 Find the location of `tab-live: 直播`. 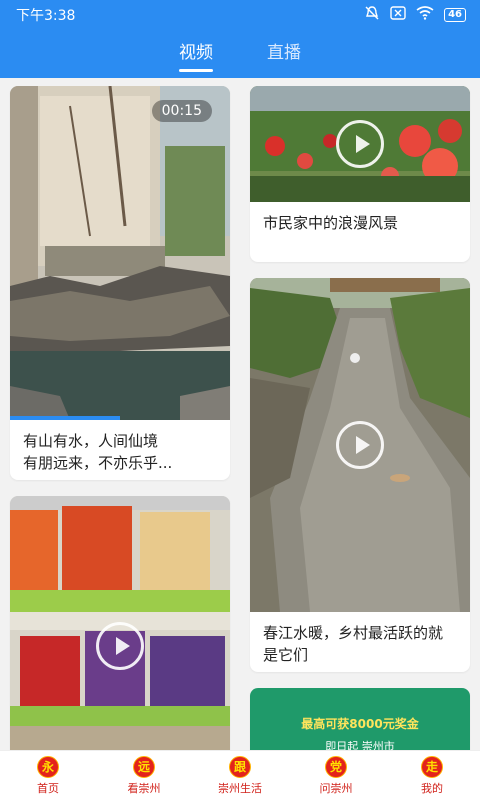

tab-live: 直播 is located at coordinates (284, 54).